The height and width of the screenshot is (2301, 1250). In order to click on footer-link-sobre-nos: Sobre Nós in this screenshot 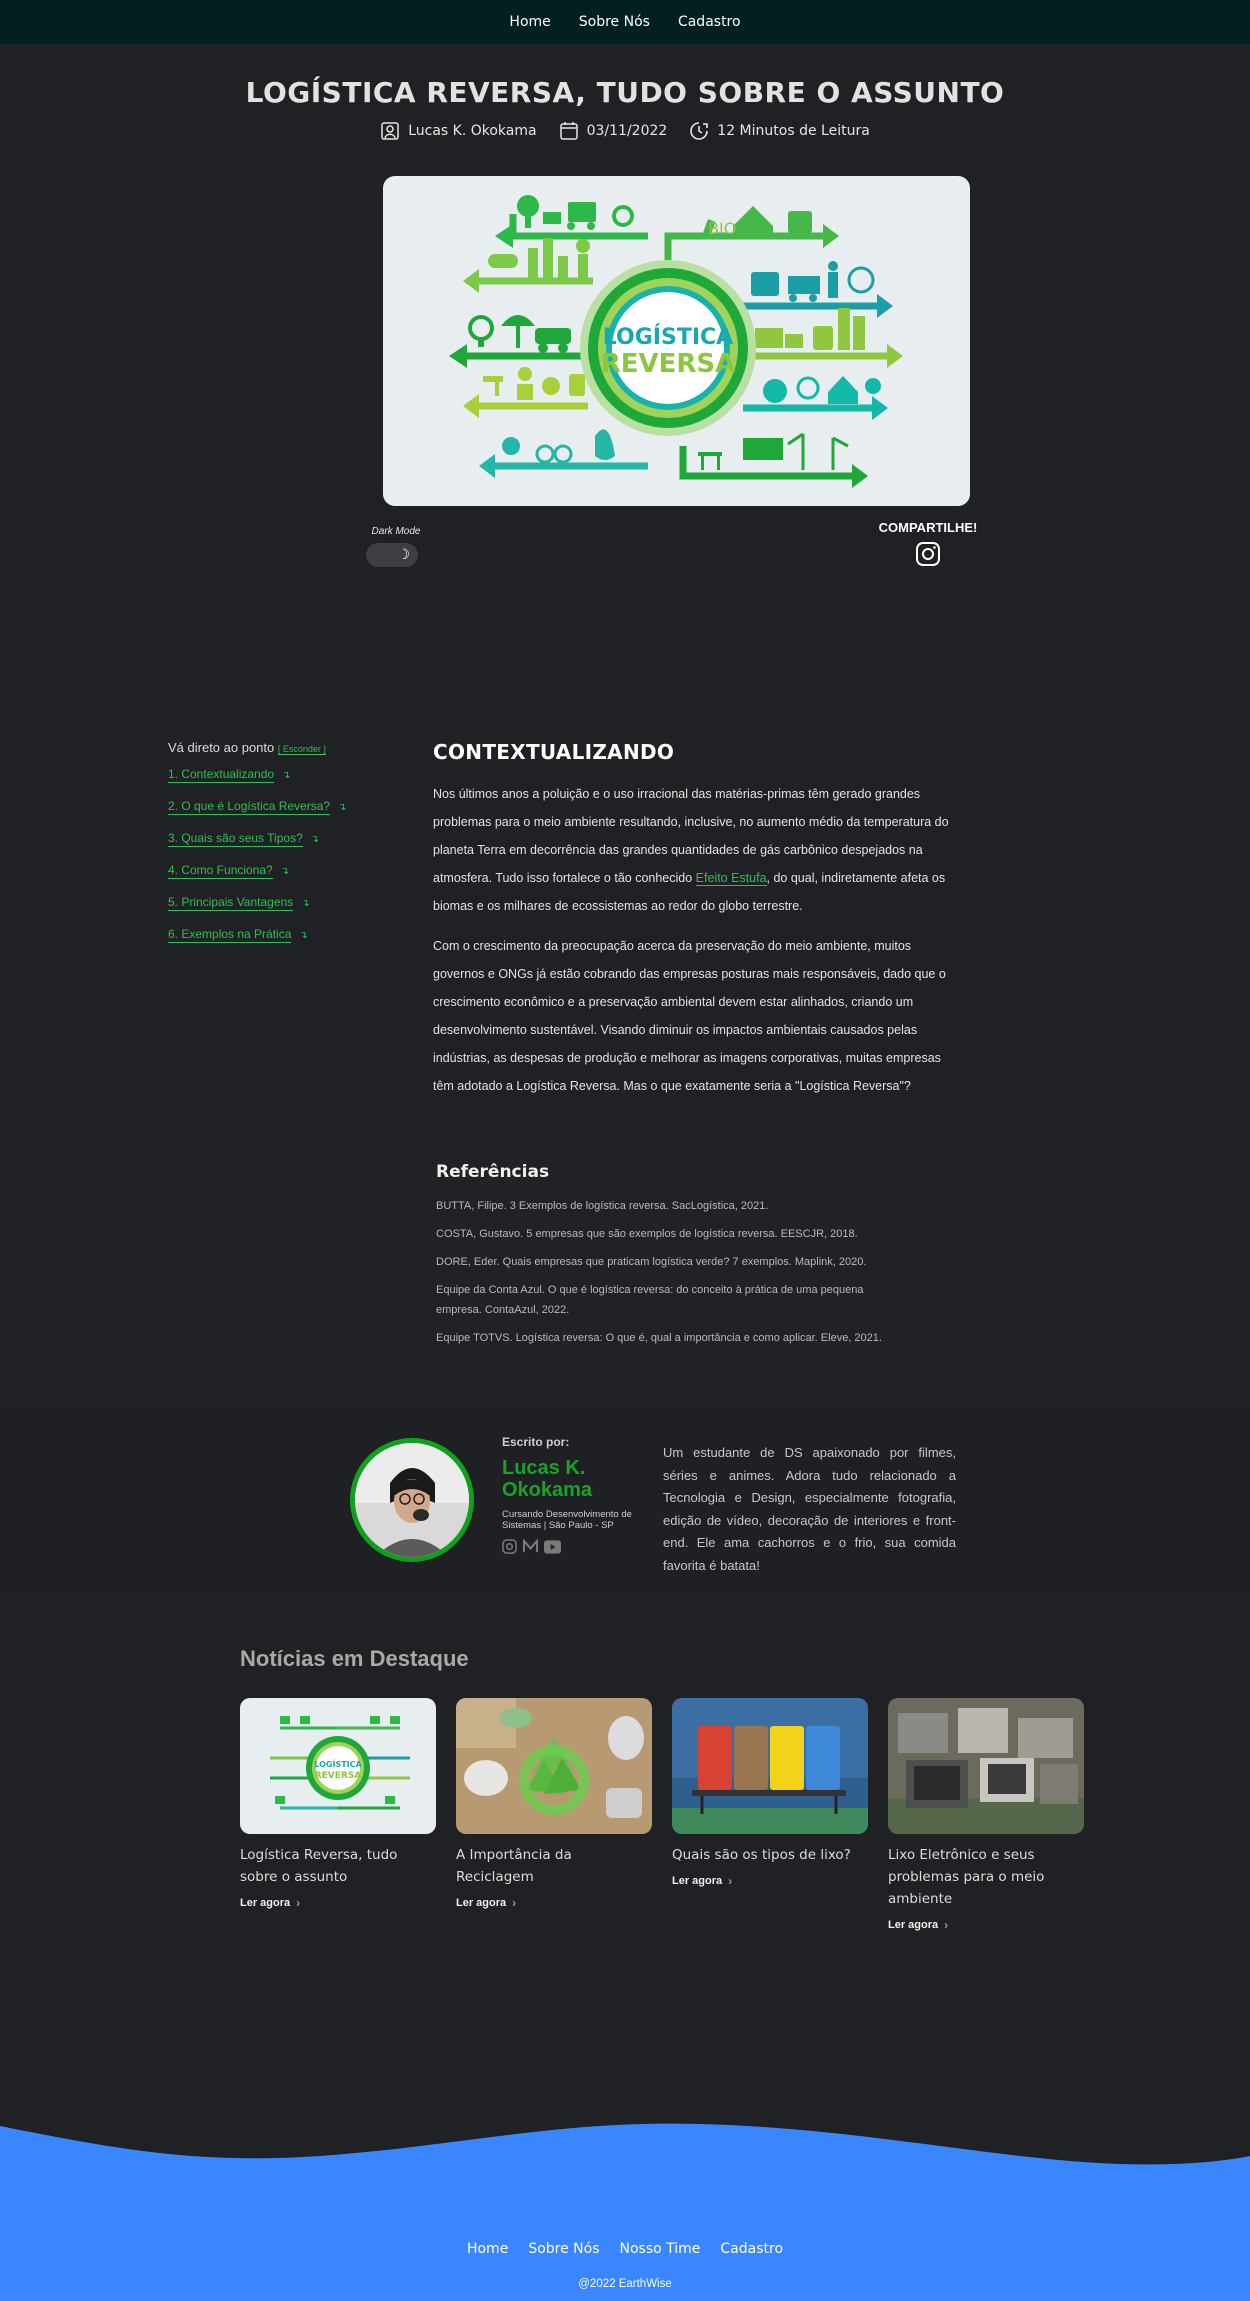, I will do `click(563, 2249)`.